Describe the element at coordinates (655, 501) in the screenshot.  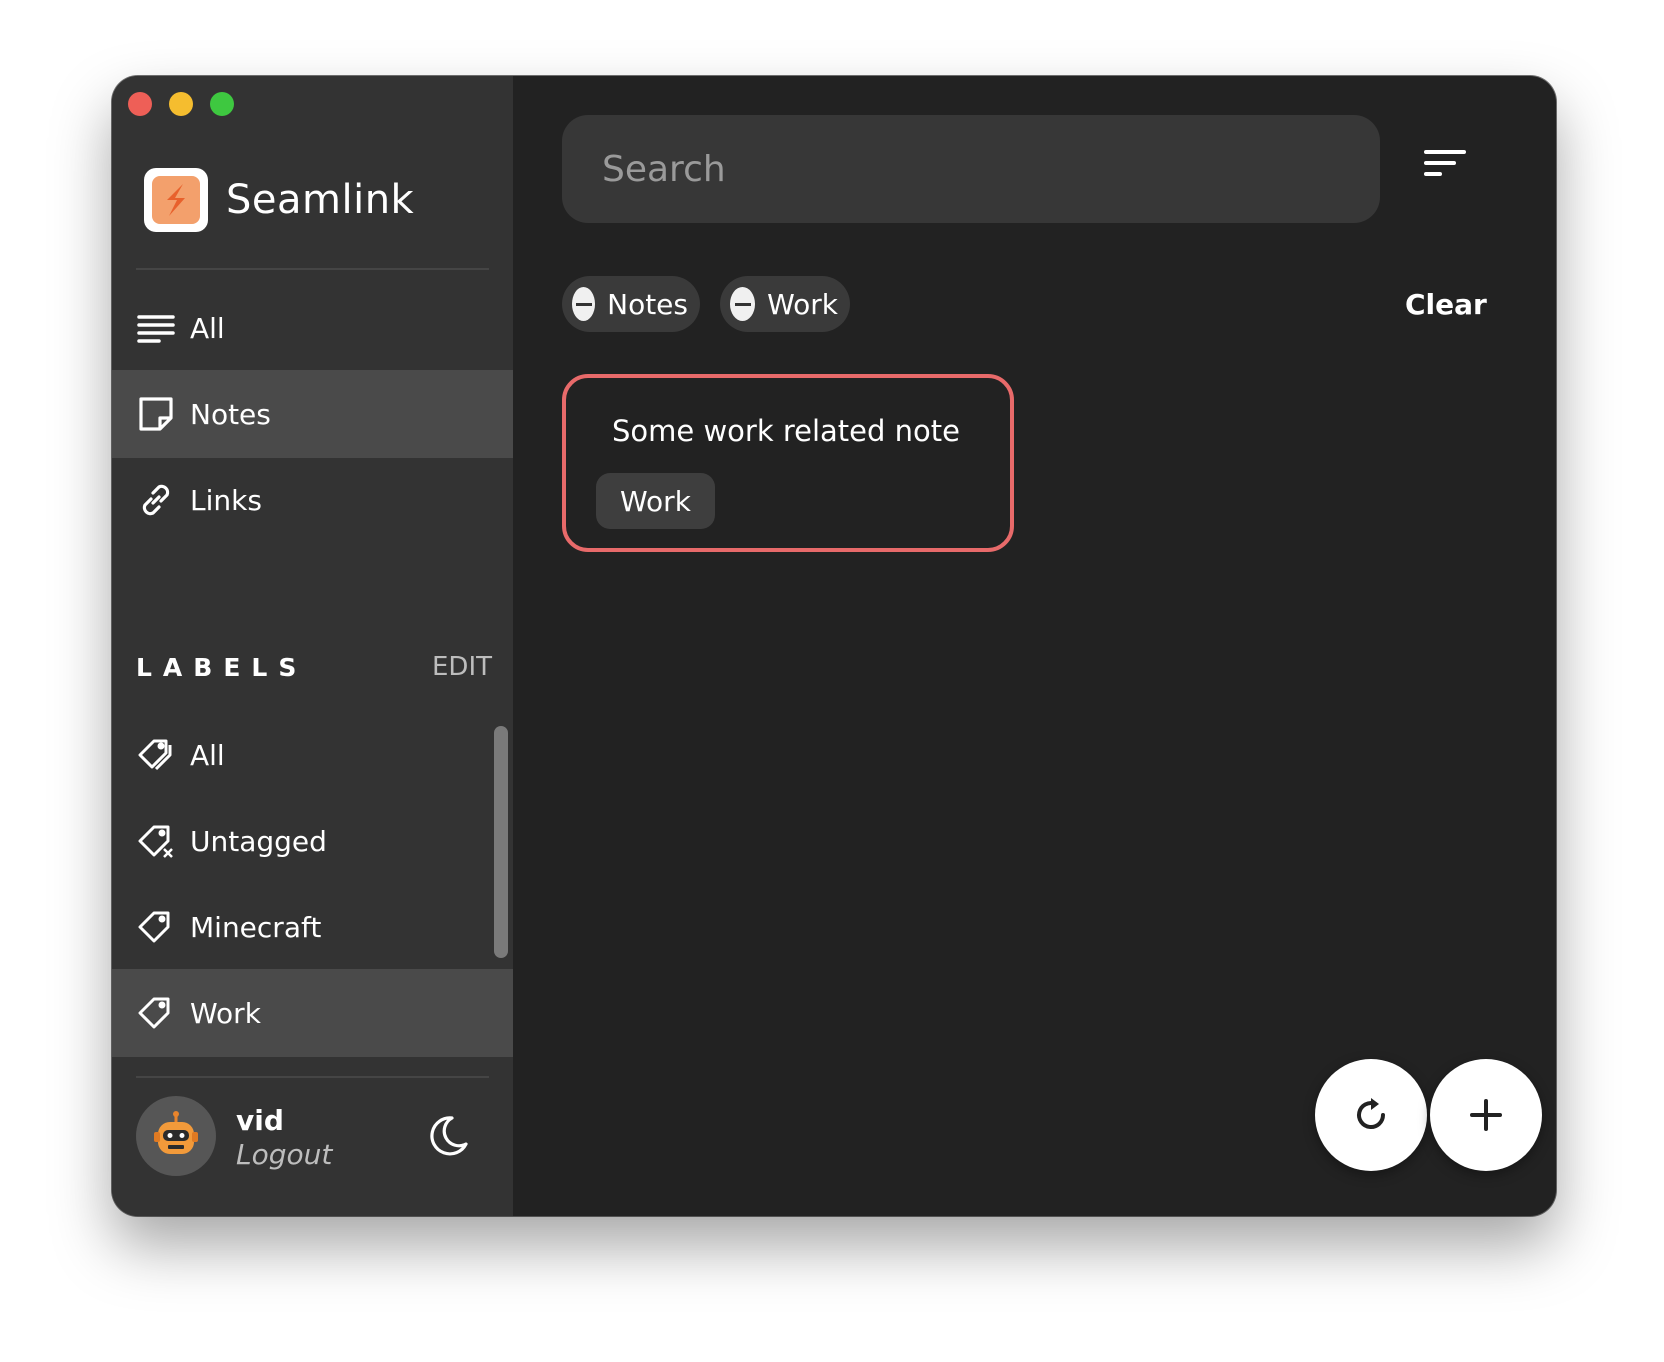
I see `note-tag: Work` at that location.